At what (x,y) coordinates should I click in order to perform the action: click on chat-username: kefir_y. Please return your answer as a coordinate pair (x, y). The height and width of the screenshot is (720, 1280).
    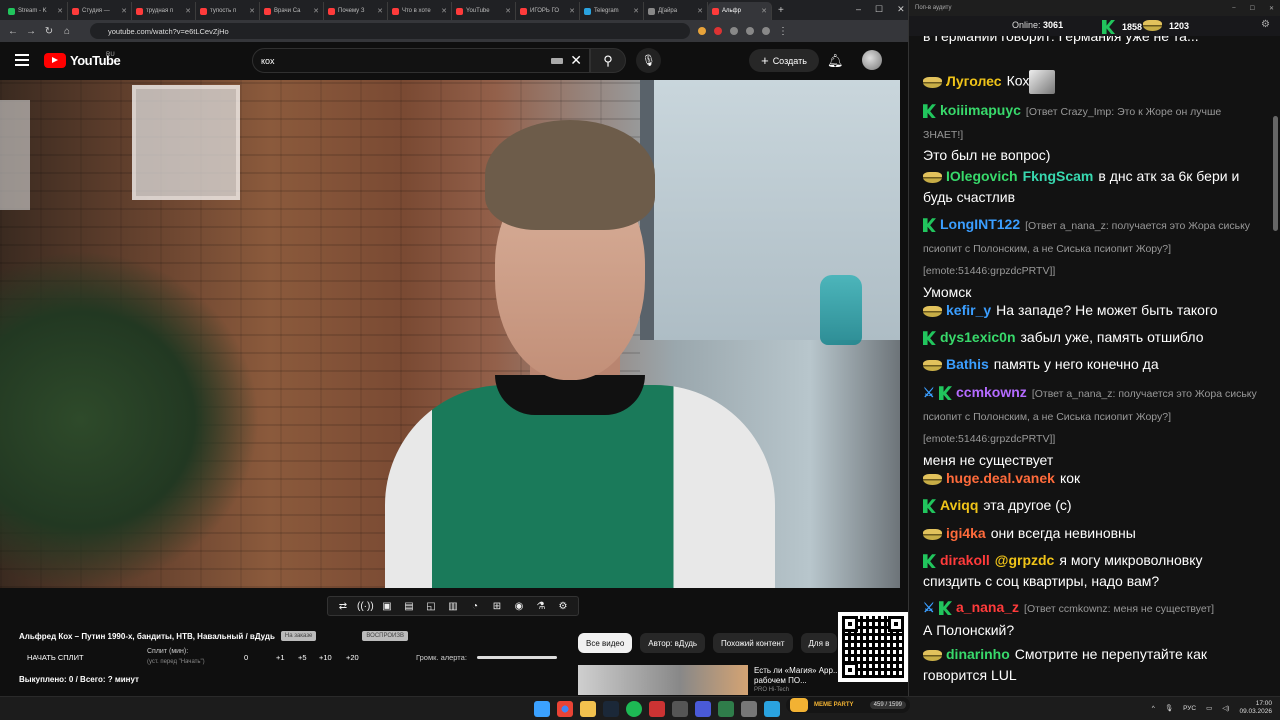
    Looking at the image, I should click on (968, 310).